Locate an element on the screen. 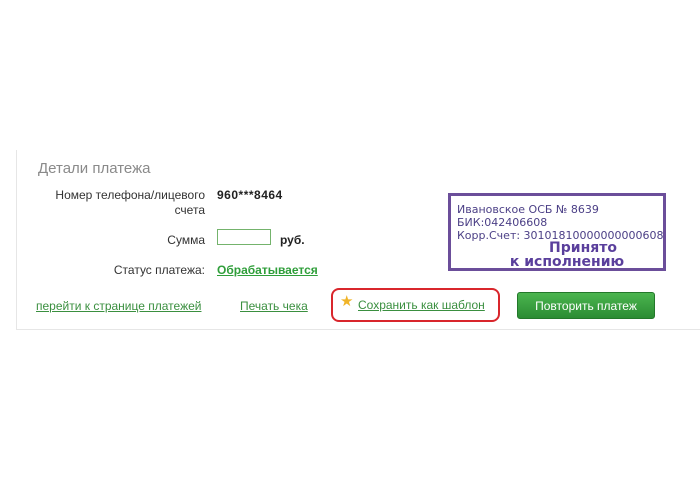 This screenshot has height=500, width=700. phone-value: 960***8464 is located at coordinates (250, 195).